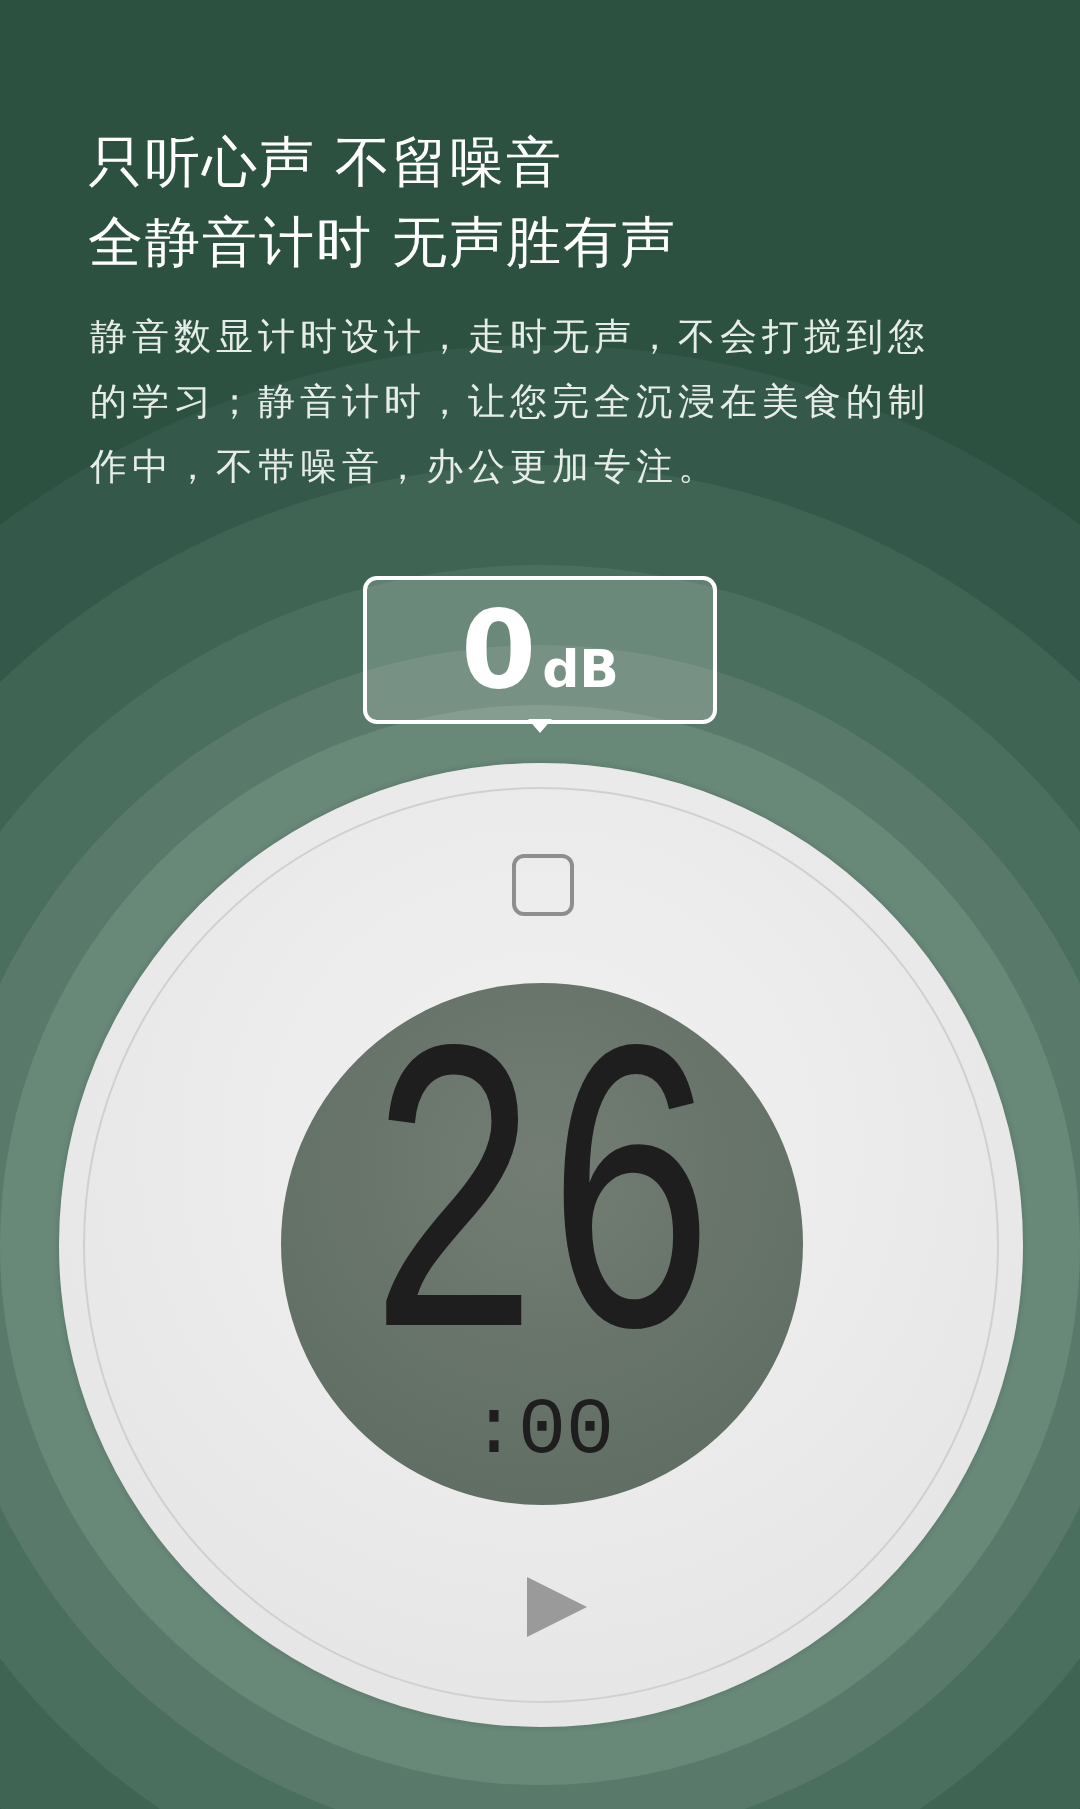  Describe the element at coordinates (326, 162) in the screenshot. I see `headline: 只听心声 不留噪音` at that location.